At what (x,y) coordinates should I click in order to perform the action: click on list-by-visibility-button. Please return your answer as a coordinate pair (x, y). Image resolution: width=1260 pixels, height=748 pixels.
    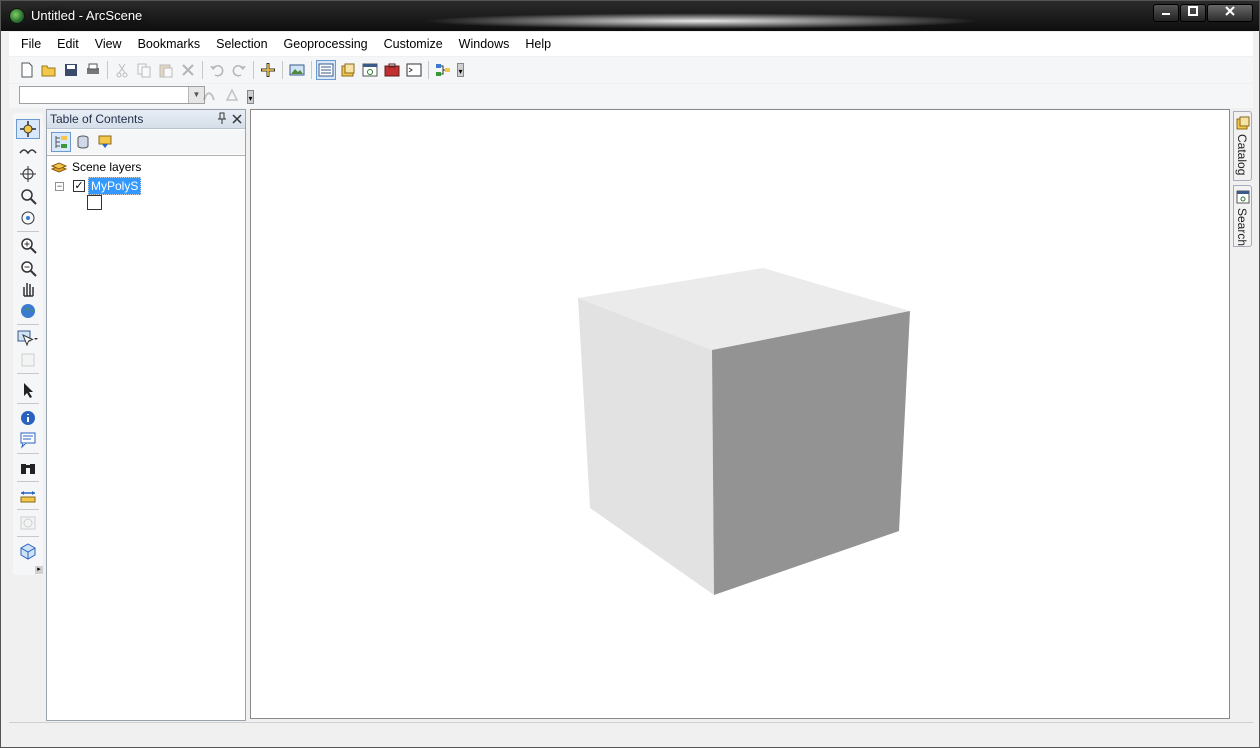
    Looking at the image, I should click on (105, 142).